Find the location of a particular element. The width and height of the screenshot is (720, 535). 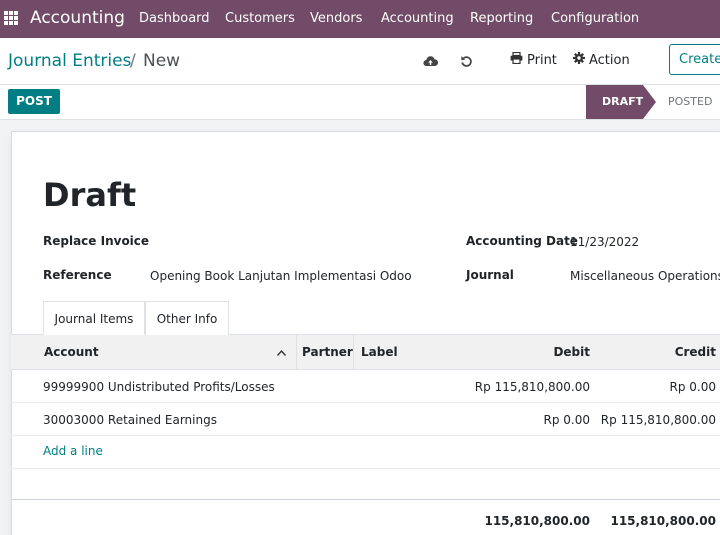

menu-reporting: Reporting is located at coordinates (501, 18).